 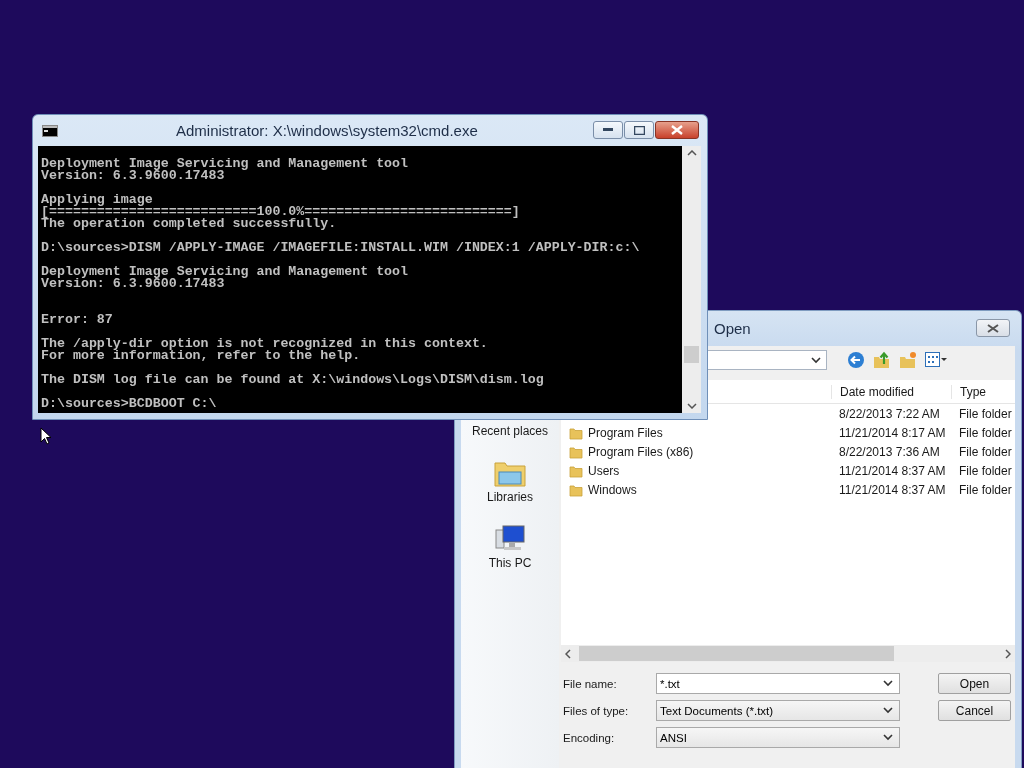 I want to click on field-label: File name:, so click(x=590, y=683).